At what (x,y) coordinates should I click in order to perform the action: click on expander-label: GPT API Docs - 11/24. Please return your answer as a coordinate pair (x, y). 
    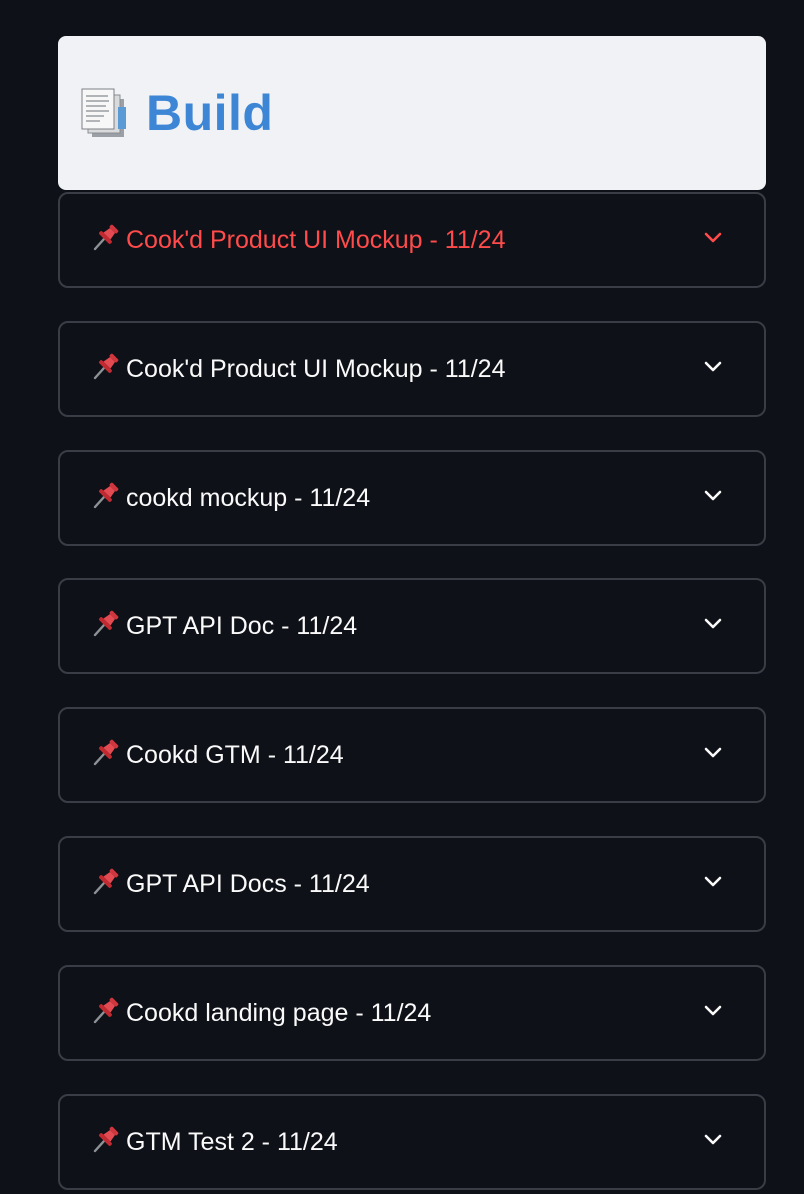
    Looking at the image, I should click on (248, 883).